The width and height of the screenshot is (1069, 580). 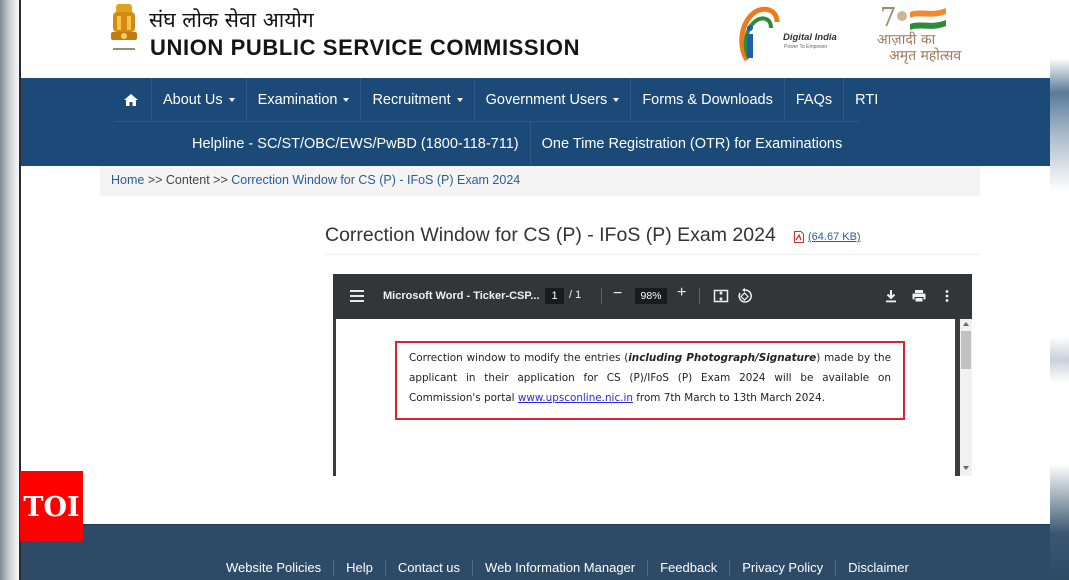 I want to click on title-divider, so click(x=652, y=254).